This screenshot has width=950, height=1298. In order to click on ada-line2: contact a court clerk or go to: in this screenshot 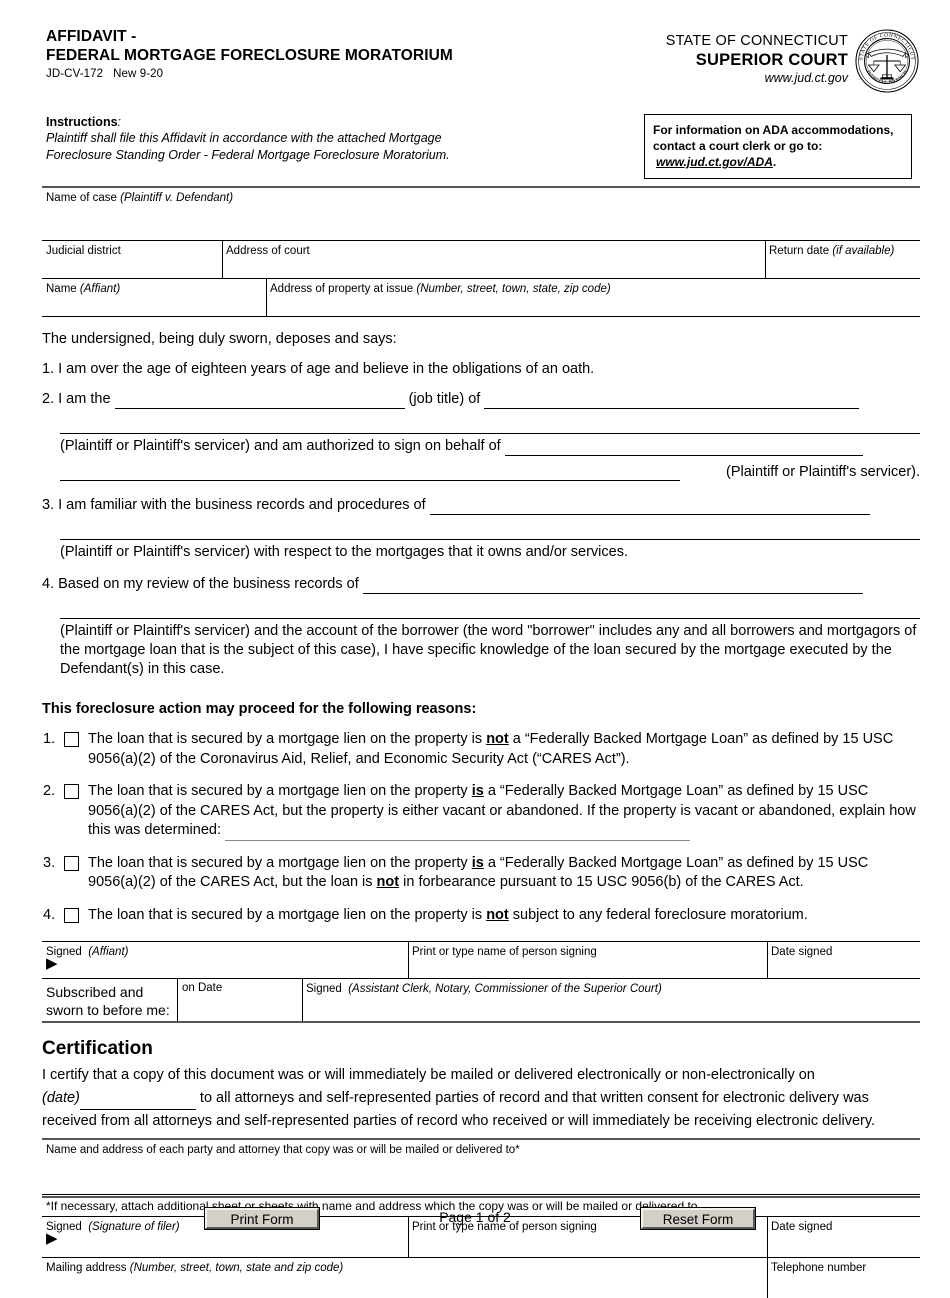, I will do `click(738, 146)`.